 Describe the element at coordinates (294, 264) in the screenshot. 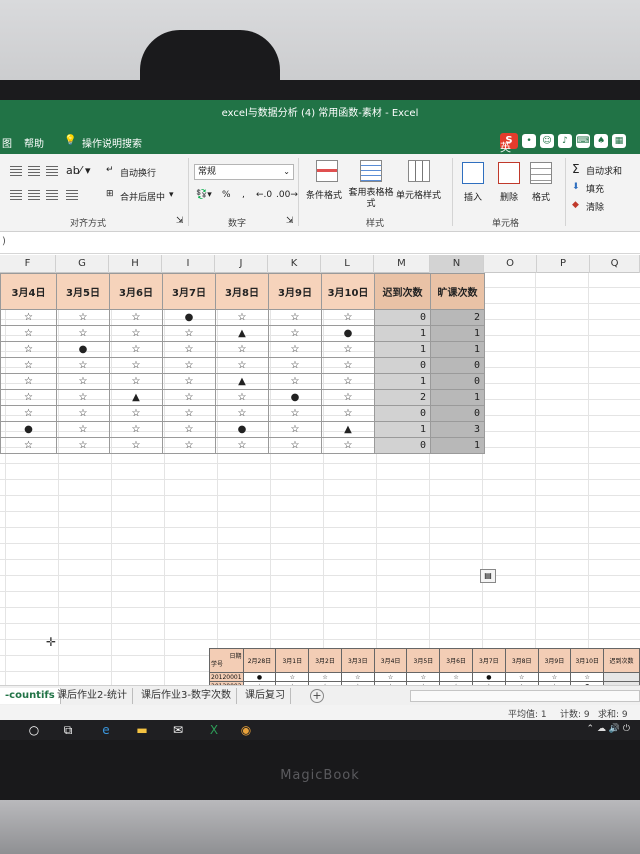

I see `column-header: K` at that location.